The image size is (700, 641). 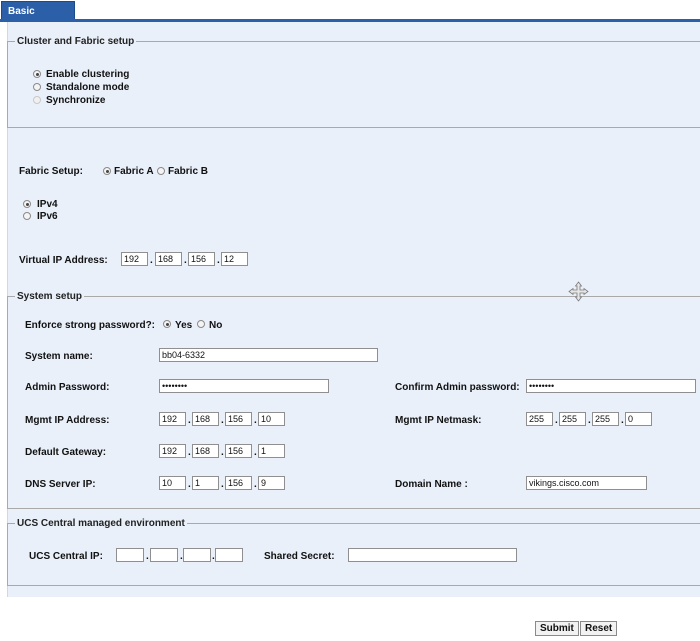 What do you see at coordinates (216, 325) in the screenshot?
I see `label-enforce-no: No` at bounding box center [216, 325].